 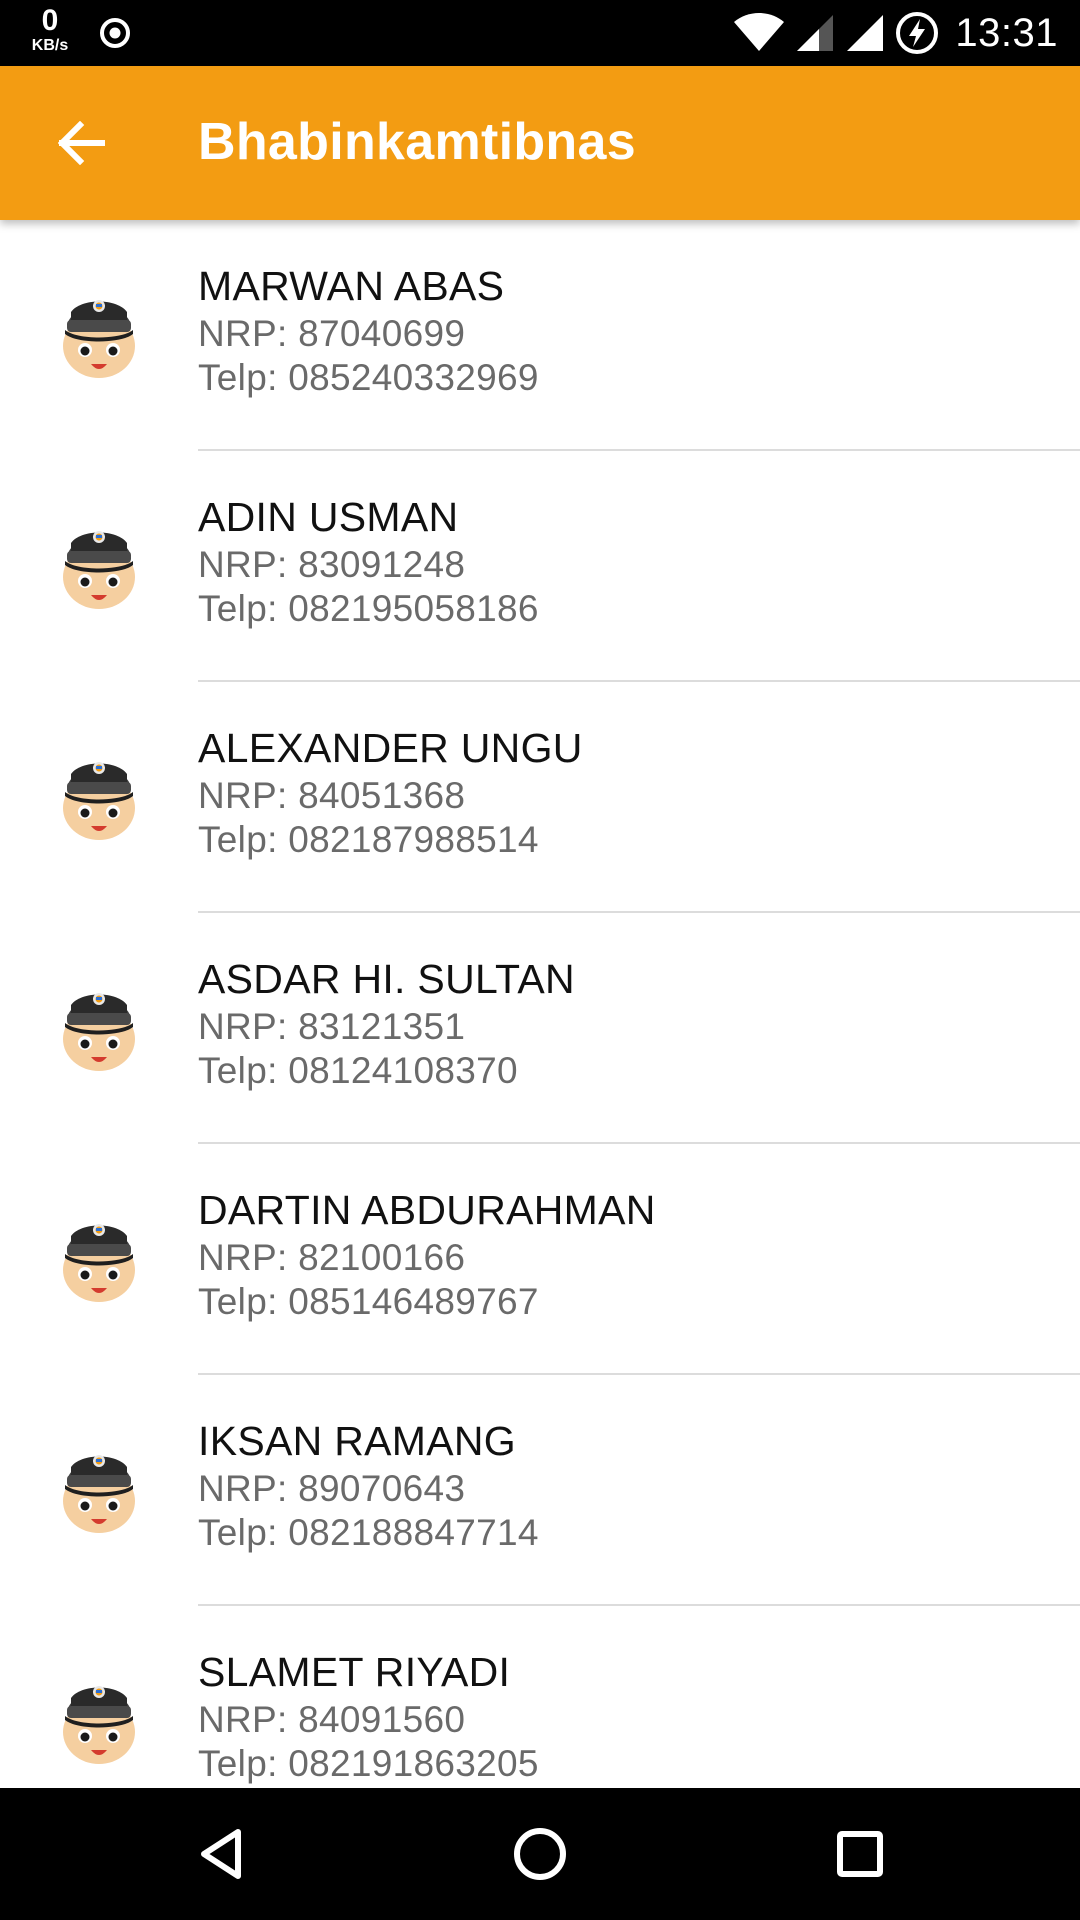 I want to click on personnel-nrp: NRP: 87040699, so click(x=332, y=333).